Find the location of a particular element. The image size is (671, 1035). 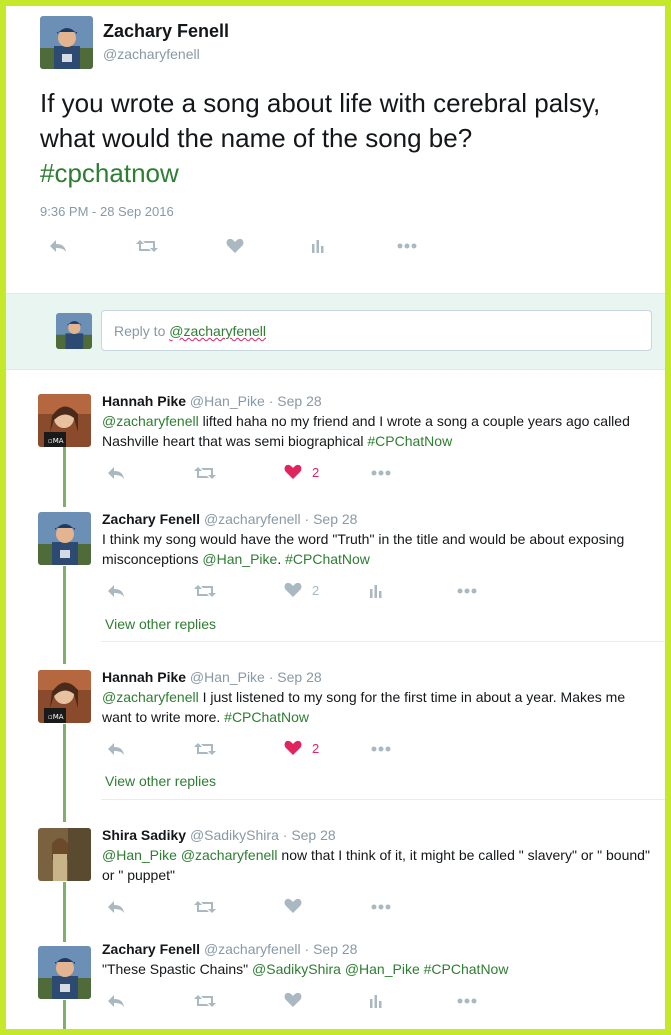

main-avatar is located at coordinates (66, 42).